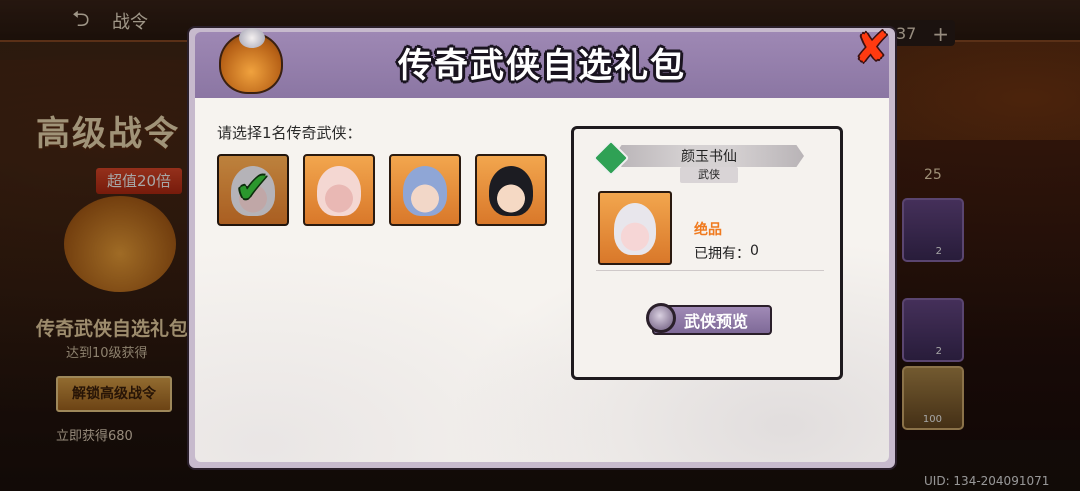  What do you see at coordinates (709, 157) in the screenshot?
I see `hero-name: 颜玉书仙` at bounding box center [709, 157].